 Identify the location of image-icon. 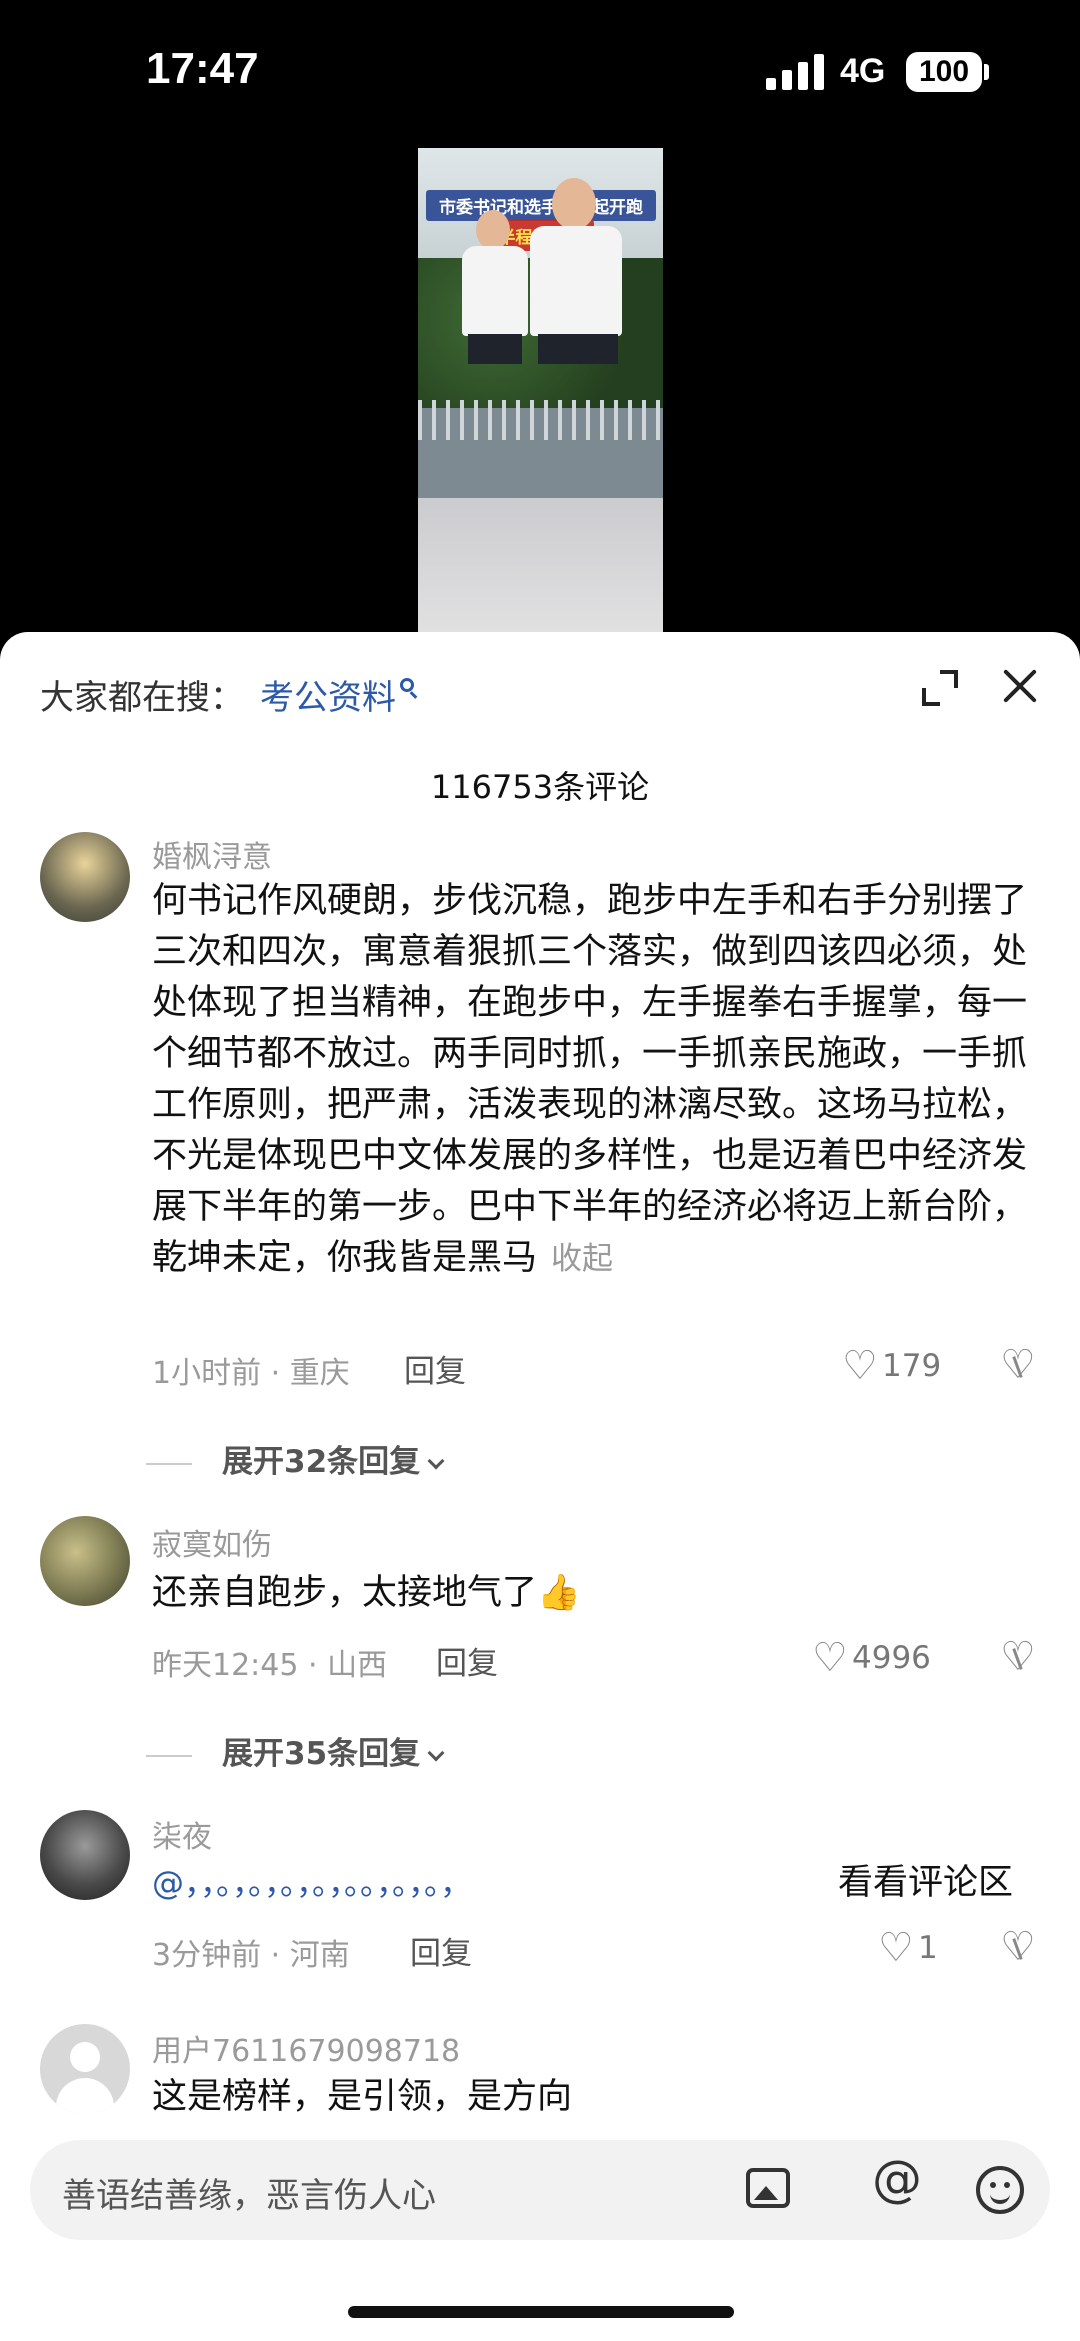
(768, 2188).